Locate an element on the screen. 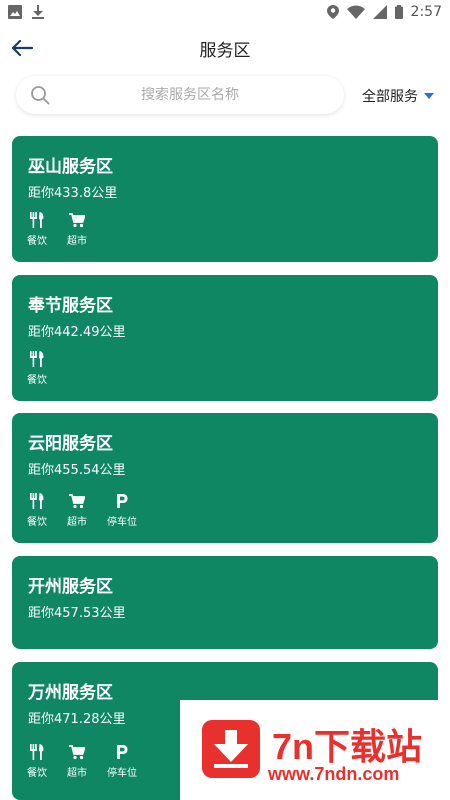  service-area-name: 万州服务区 is located at coordinates (70, 693).